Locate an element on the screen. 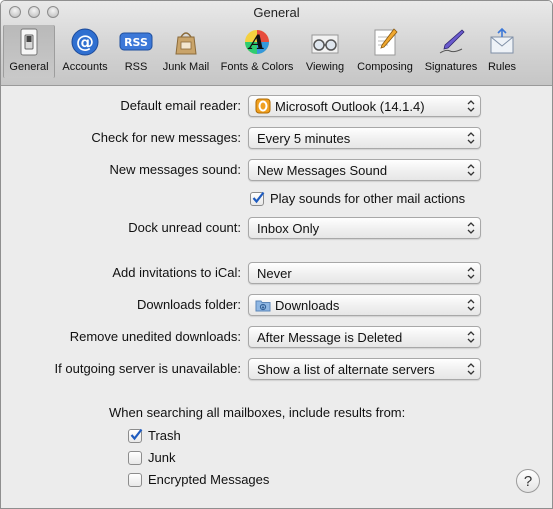 Image resolution: width=553 pixels, height=509 pixels. tab-accounts: @ Accounts is located at coordinates (85, 51).